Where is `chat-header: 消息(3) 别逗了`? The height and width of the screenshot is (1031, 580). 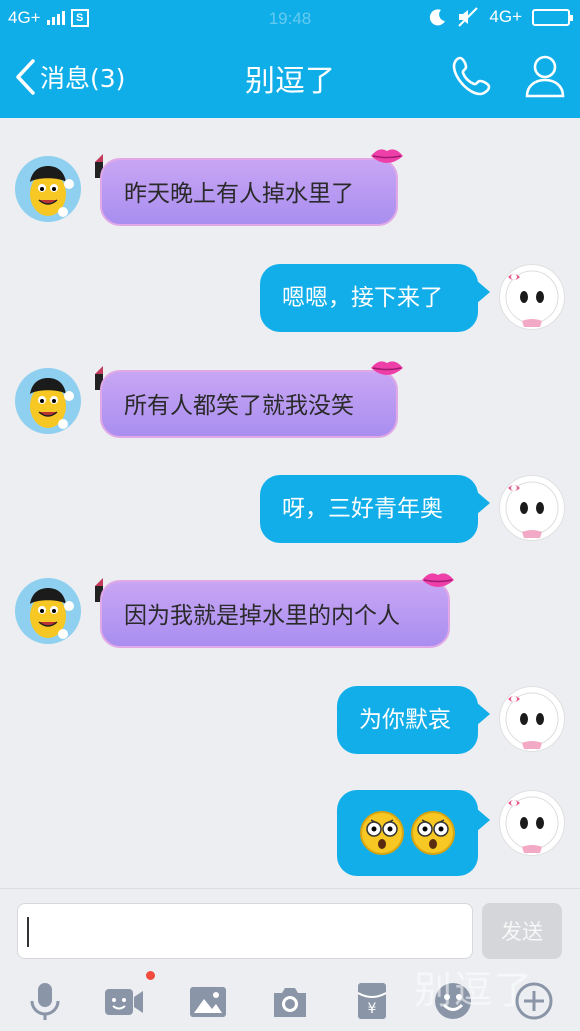
chat-header: 消息(3) 别逗了 is located at coordinates (290, 78).